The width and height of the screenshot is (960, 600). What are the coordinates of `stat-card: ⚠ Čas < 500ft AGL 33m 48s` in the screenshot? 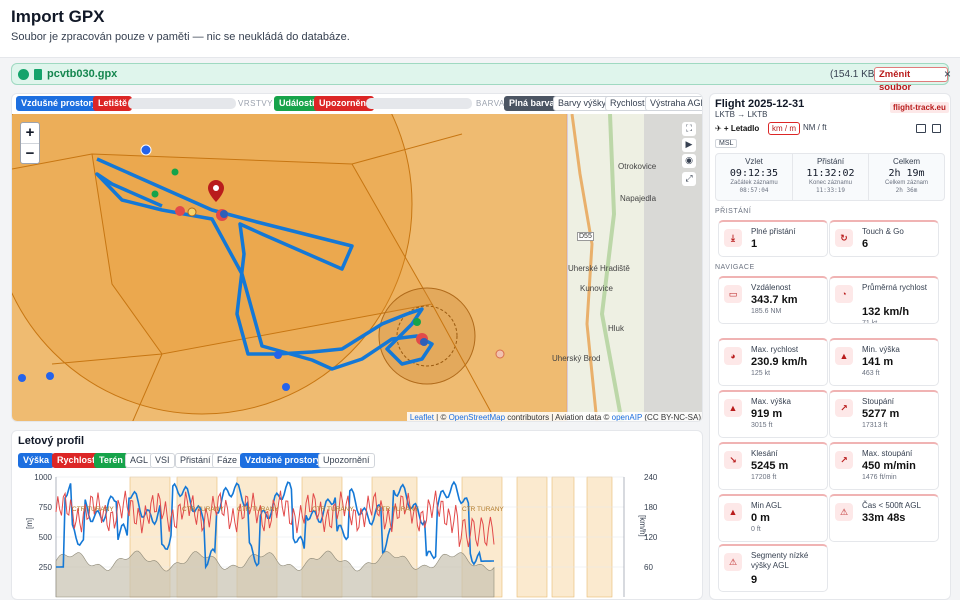 It's located at (884, 518).